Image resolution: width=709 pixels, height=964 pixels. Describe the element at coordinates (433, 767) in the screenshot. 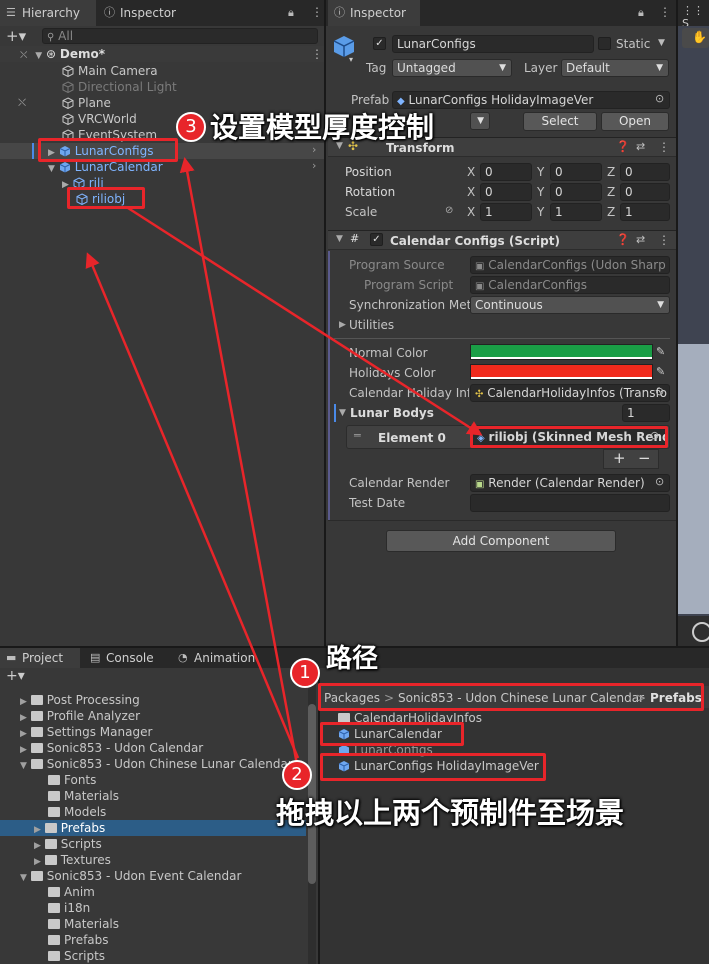

I see `highlight-holidayimagever-file` at that location.